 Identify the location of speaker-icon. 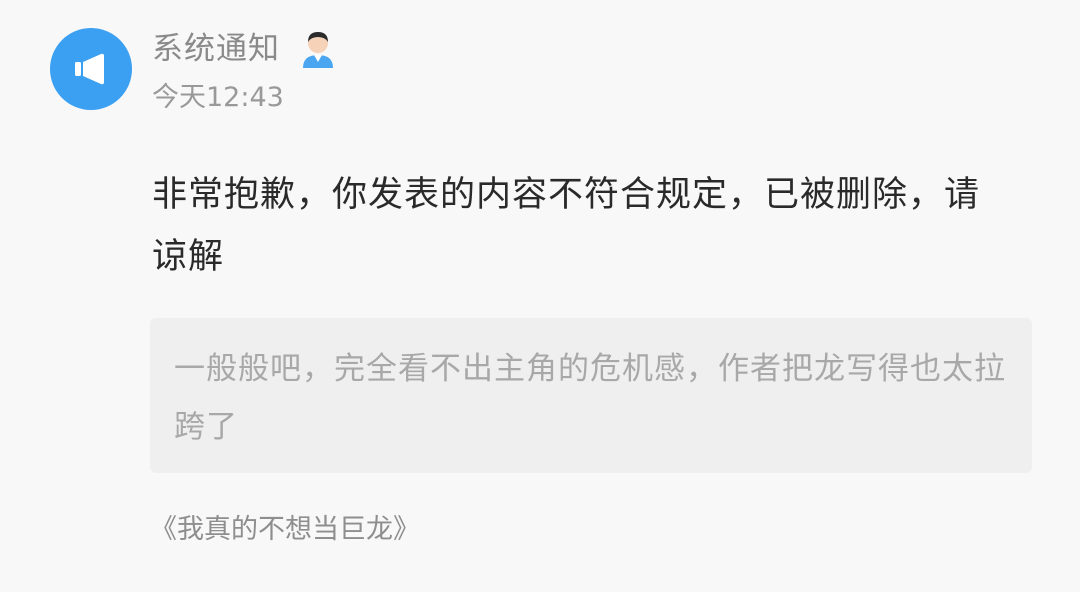
(89, 69).